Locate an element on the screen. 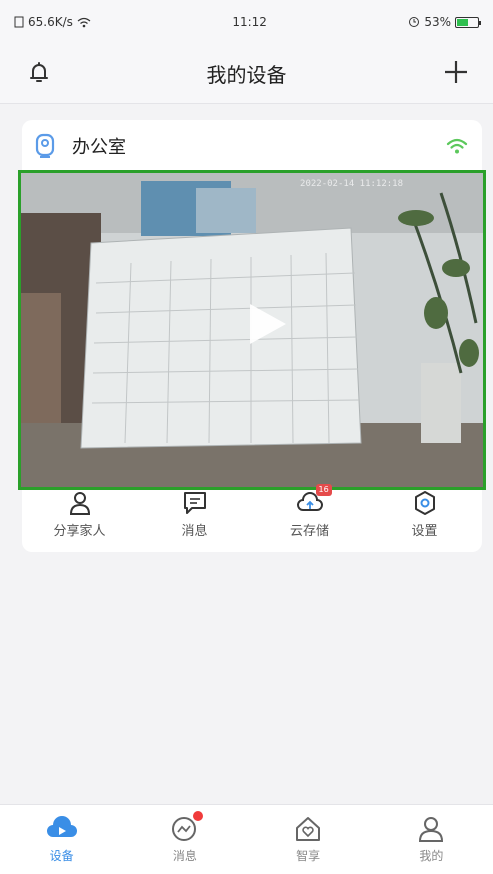 Image resolution: width=493 pixels, height=874 pixels. add-device-icon is located at coordinates (456, 72).